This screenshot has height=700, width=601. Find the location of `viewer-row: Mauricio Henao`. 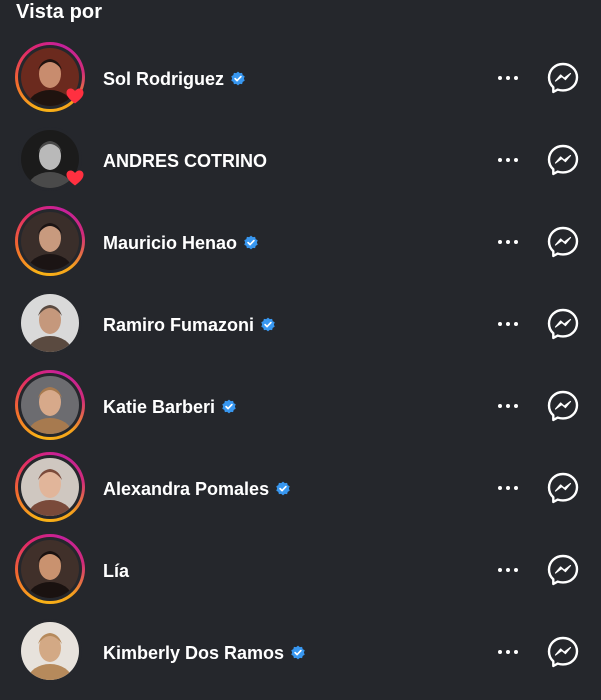

viewer-row: Mauricio Henao is located at coordinates (300, 243).